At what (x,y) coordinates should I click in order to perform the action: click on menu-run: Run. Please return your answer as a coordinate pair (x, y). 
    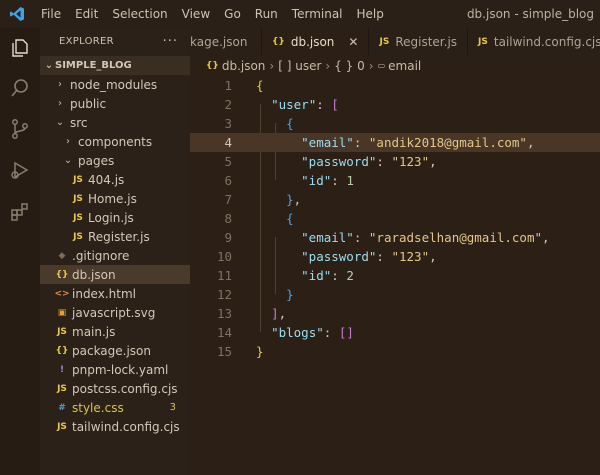
    Looking at the image, I should click on (266, 14).